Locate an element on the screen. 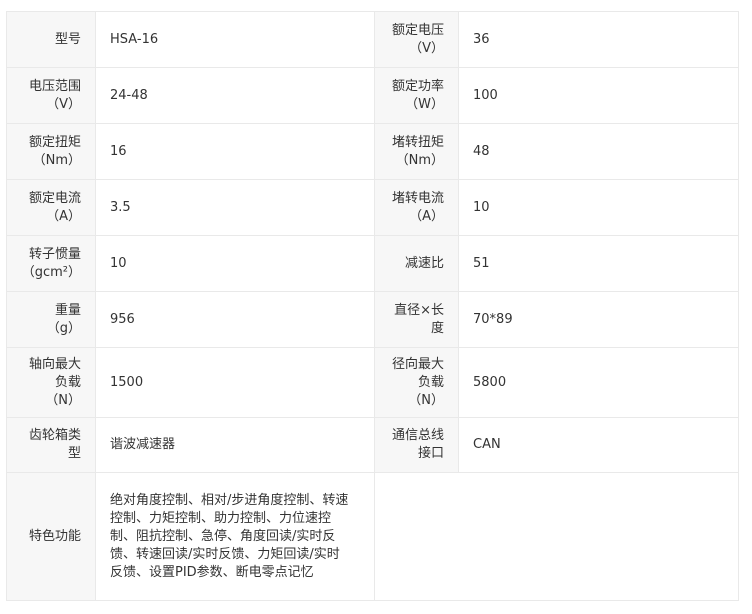 The image size is (752, 614). spec-label-line: 堵转扭矩 is located at coordinates (417, 142).